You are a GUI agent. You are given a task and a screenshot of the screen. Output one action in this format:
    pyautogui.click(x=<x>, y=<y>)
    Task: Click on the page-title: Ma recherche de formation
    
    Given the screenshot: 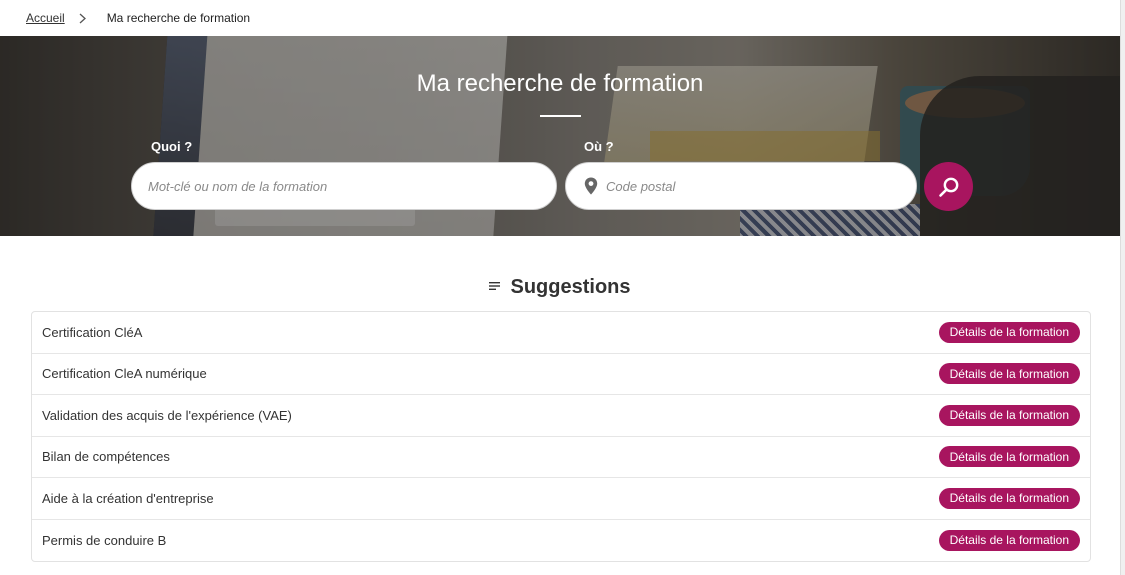 What is the action you would take?
    pyautogui.click(x=560, y=83)
    